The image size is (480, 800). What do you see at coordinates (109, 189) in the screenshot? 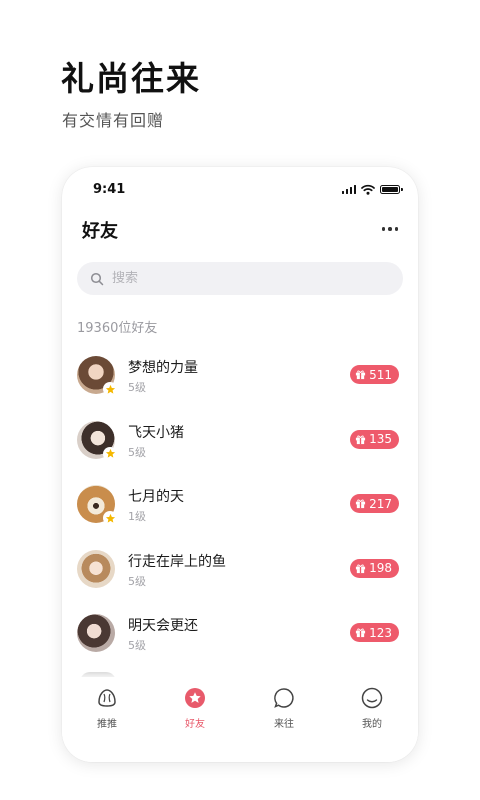
I see `status-time: 9:41` at bounding box center [109, 189].